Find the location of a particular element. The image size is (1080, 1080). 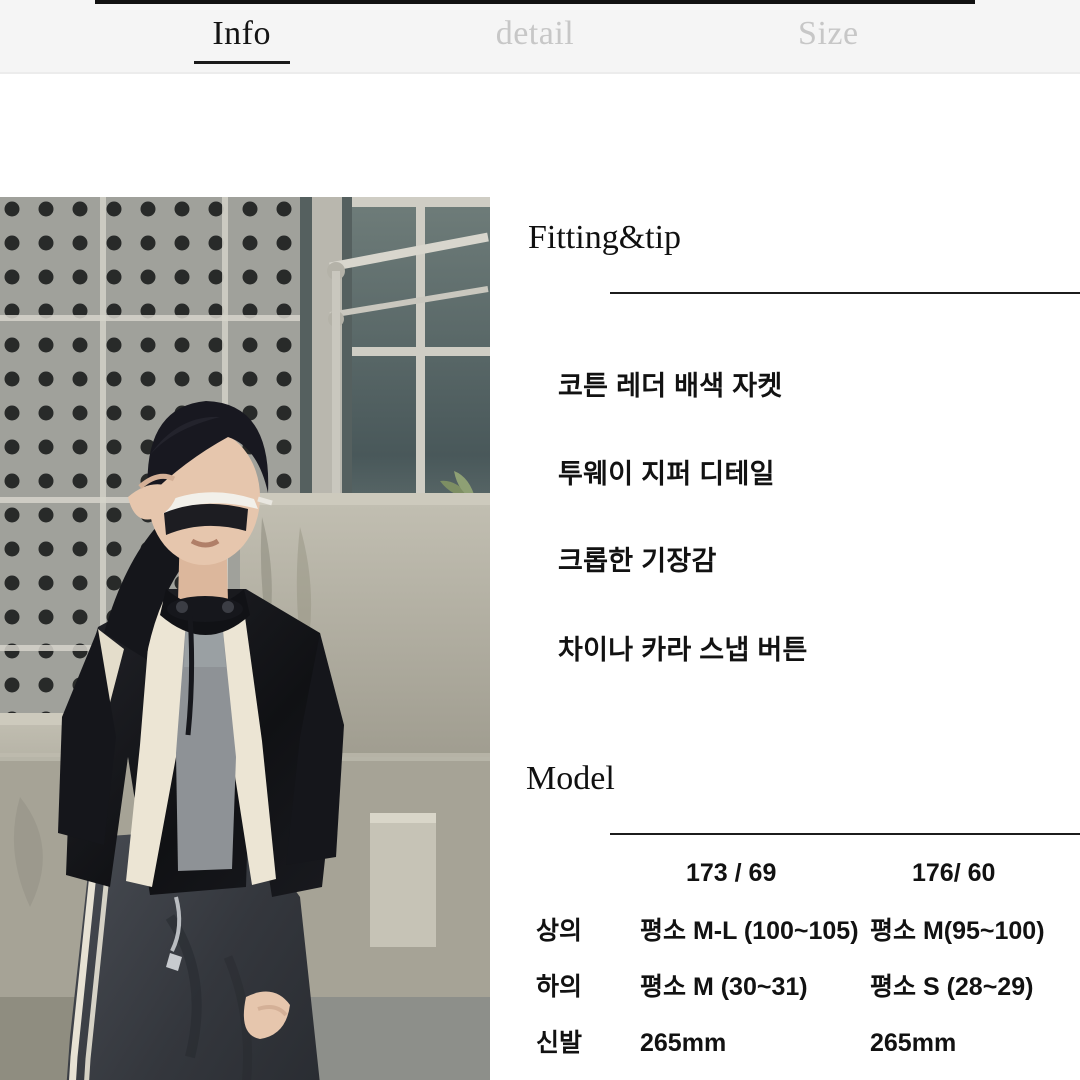

tab-info: Info is located at coordinates (241, 39).